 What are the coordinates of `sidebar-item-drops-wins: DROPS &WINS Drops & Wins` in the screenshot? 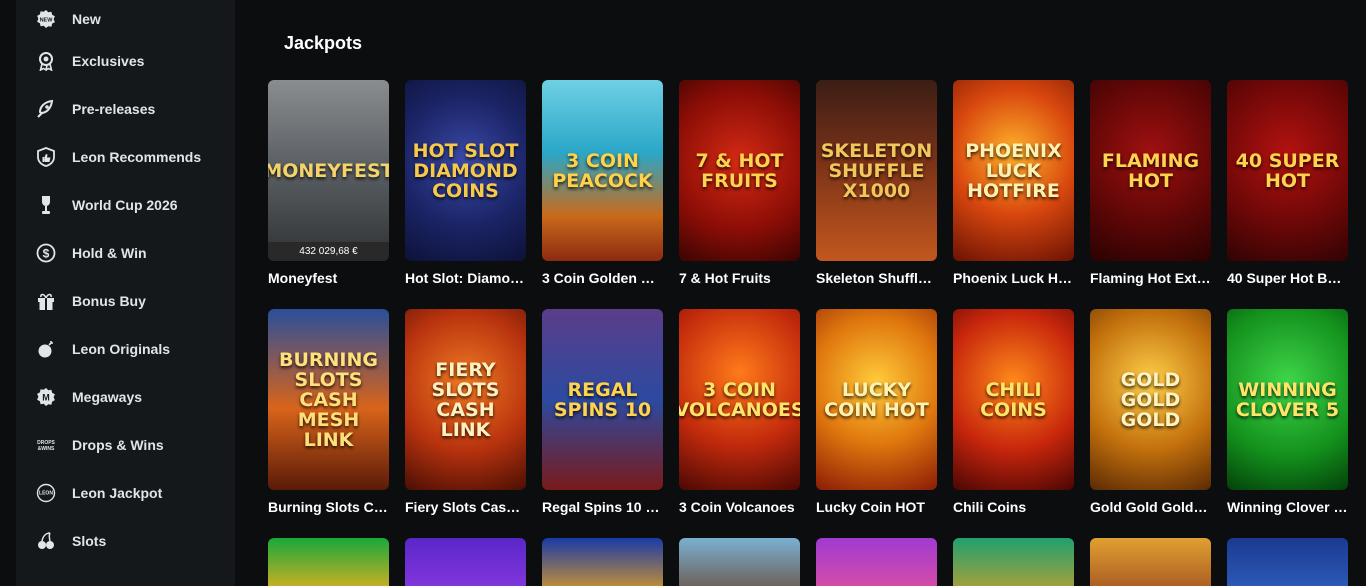 It's located at (125, 445).